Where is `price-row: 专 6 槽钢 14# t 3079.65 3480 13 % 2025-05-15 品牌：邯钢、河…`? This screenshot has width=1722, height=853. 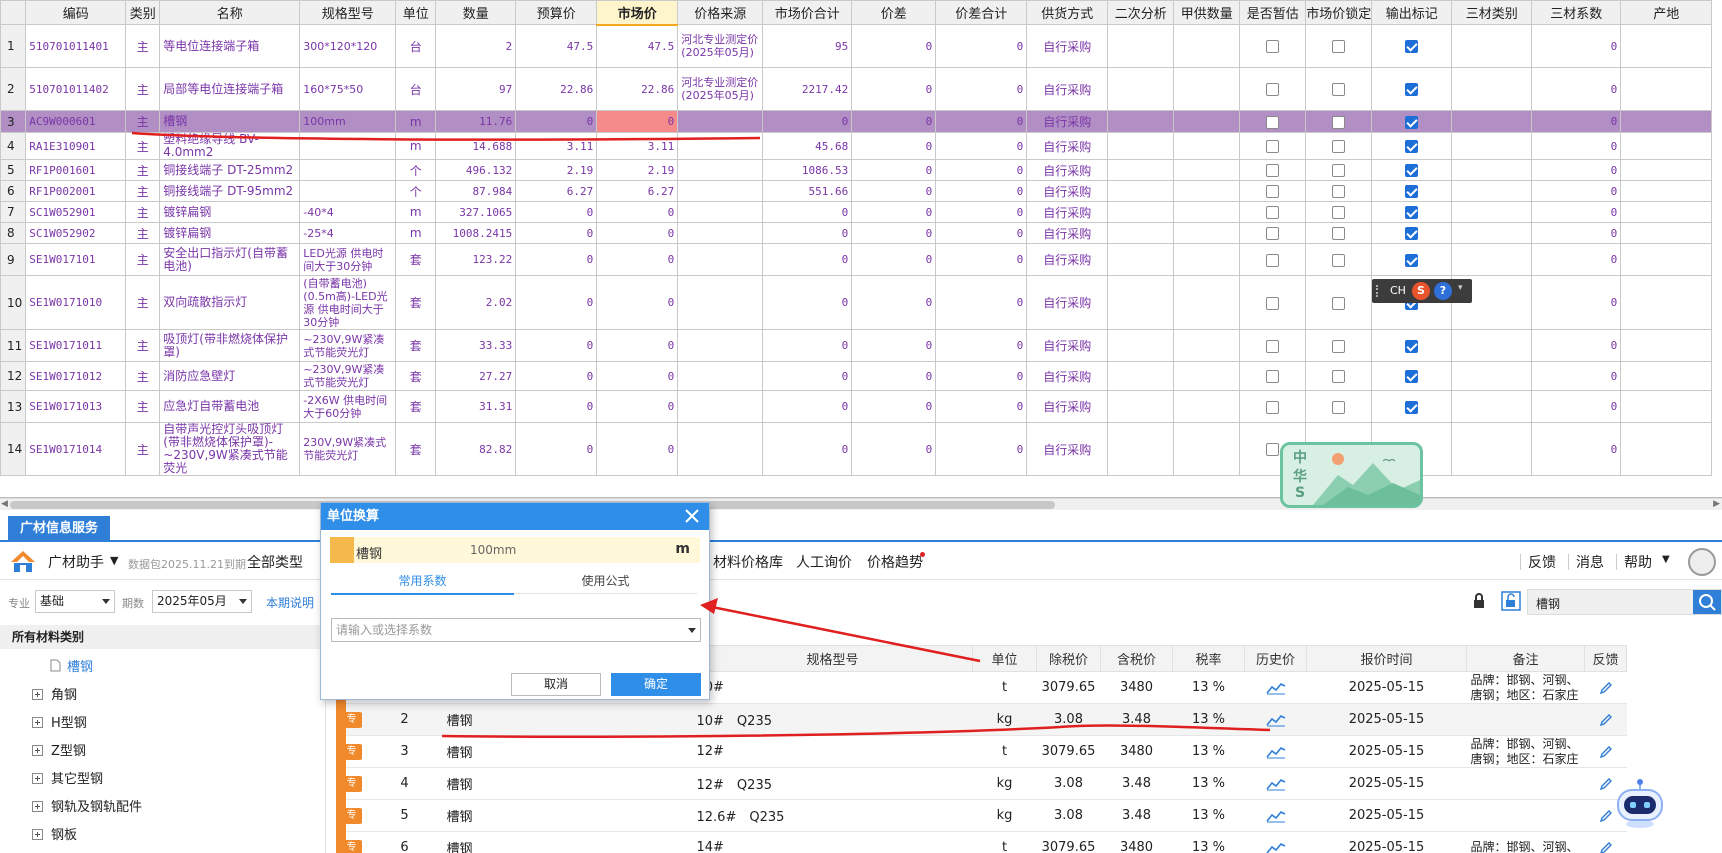
price-row: 专 6 槽钢 14# t 3079.65 3480 13 % 2025-05-15 品牌：邯钢、河… is located at coordinates (981, 842).